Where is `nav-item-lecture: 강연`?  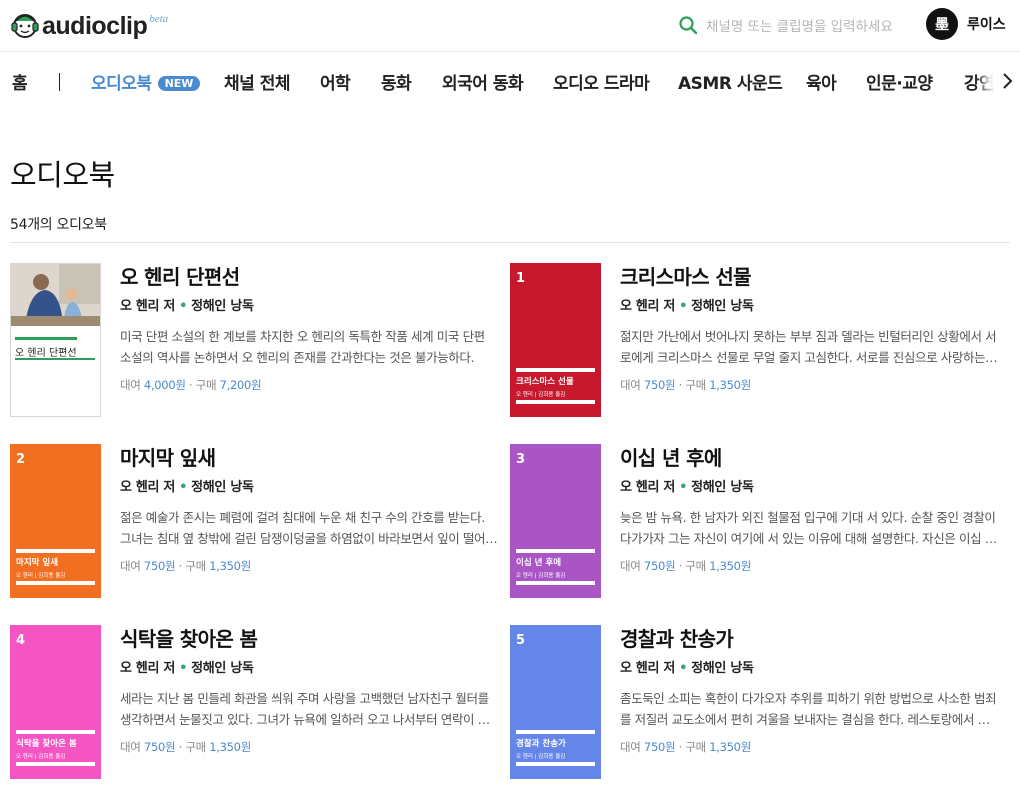 nav-item-lecture: 강연 is located at coordinates (979, 81).